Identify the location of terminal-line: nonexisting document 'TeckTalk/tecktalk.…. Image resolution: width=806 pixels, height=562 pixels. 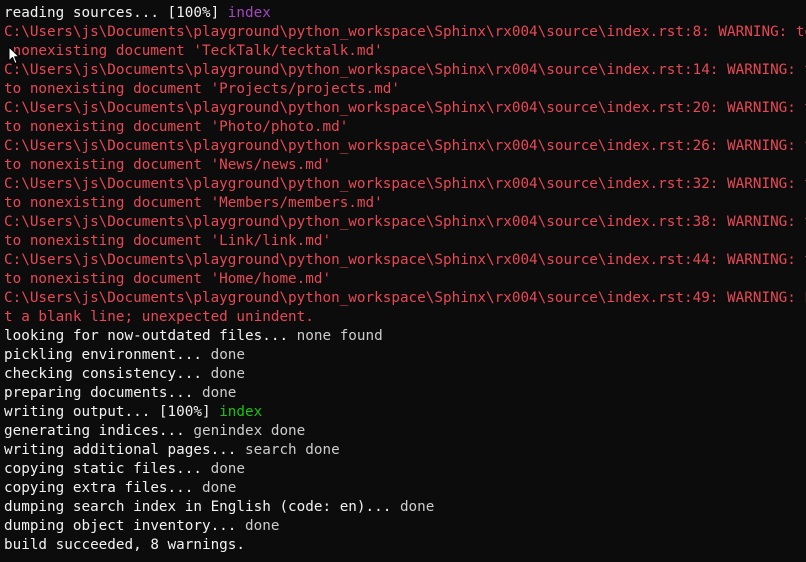
(405, 51).